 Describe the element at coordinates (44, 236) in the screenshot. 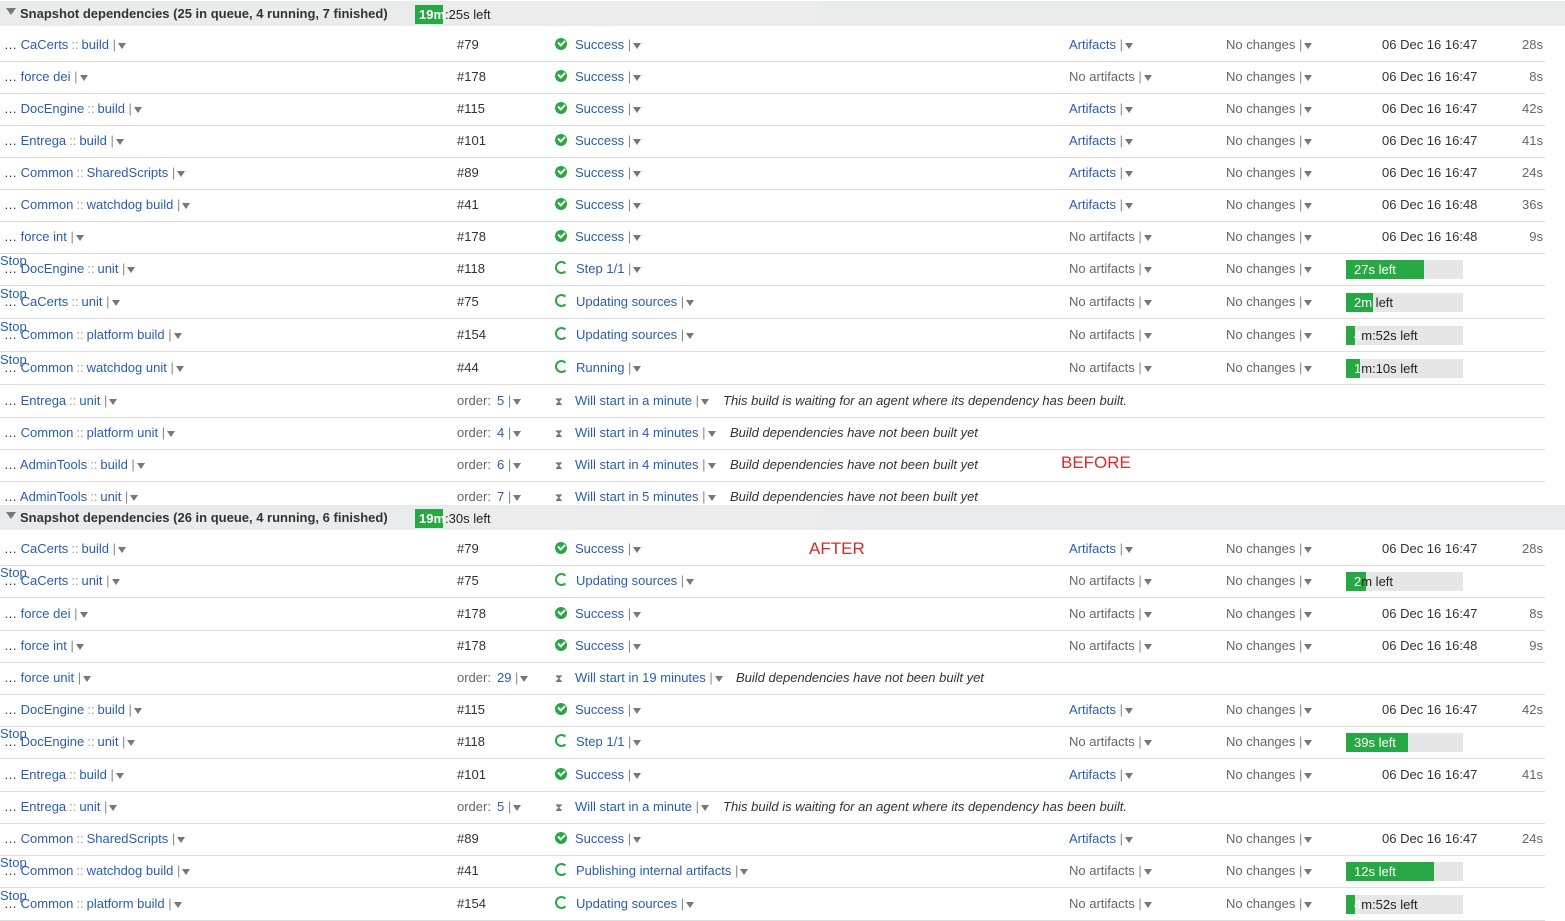

I see `build-config-link: force int` at that location.